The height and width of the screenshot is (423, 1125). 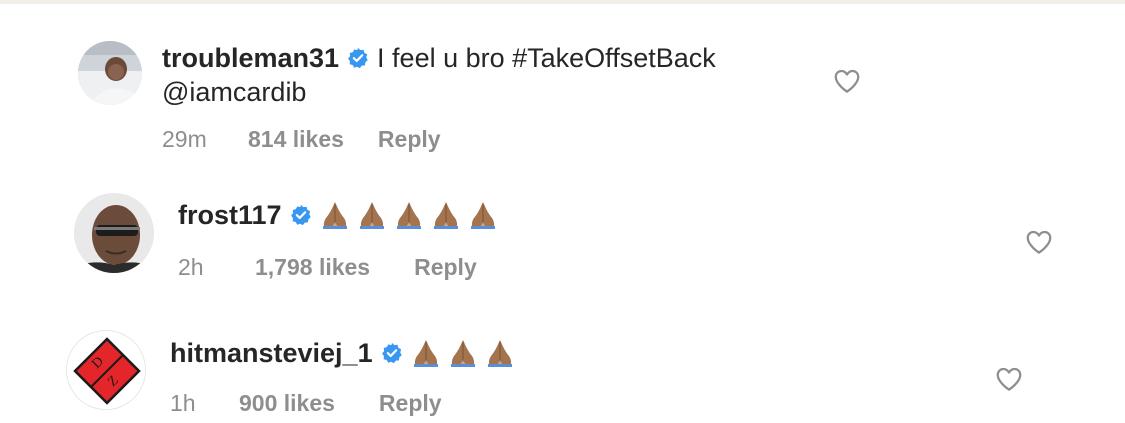 What do you see at coordinates (184, 139) in the screenshot?
I see `timestamp: 29m` at bounding box center [184, 139].